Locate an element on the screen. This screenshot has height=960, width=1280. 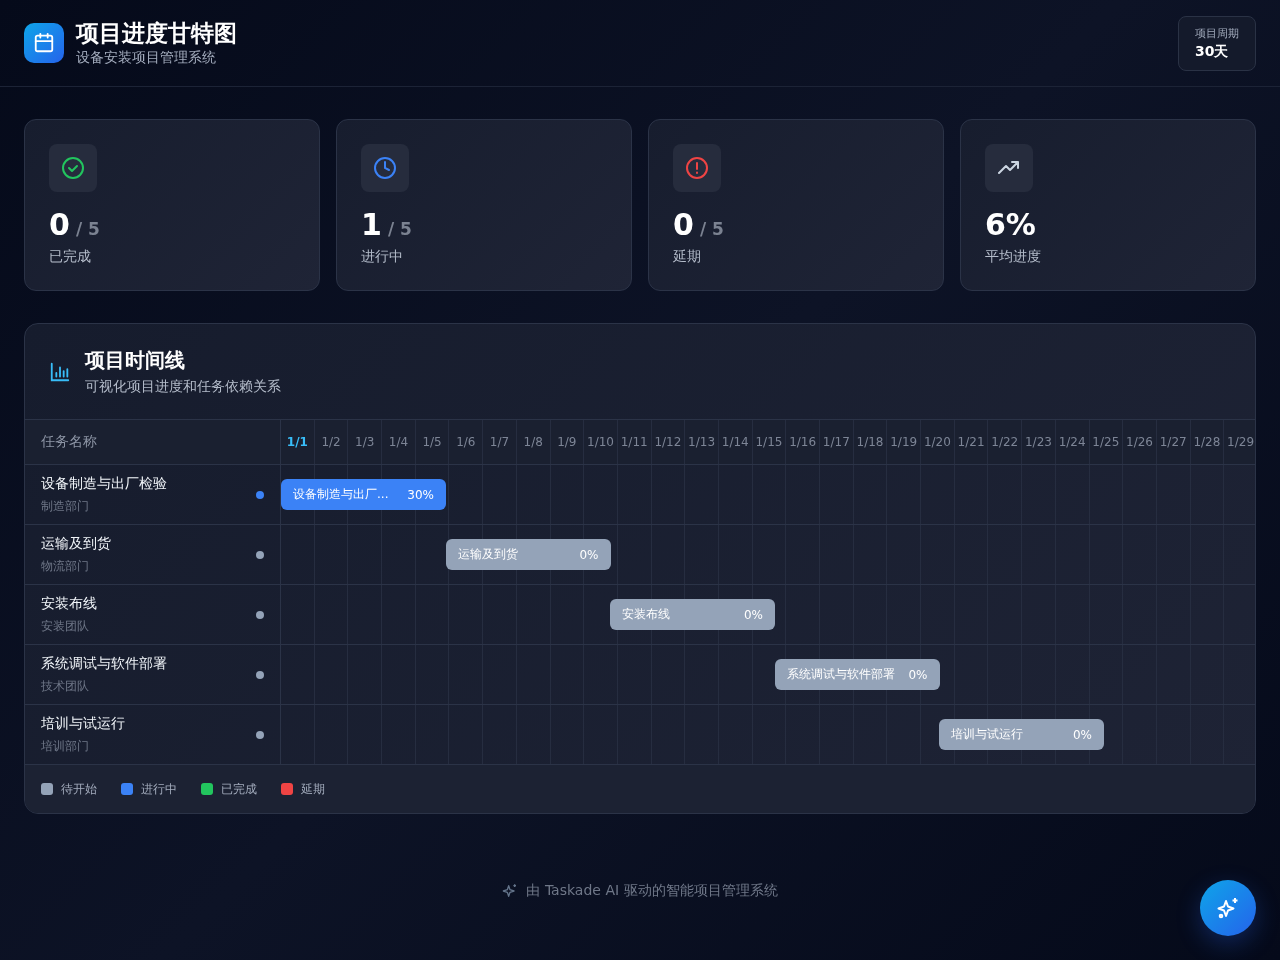
stat-label: 平均进度 is located at coordinates (1013, 257).